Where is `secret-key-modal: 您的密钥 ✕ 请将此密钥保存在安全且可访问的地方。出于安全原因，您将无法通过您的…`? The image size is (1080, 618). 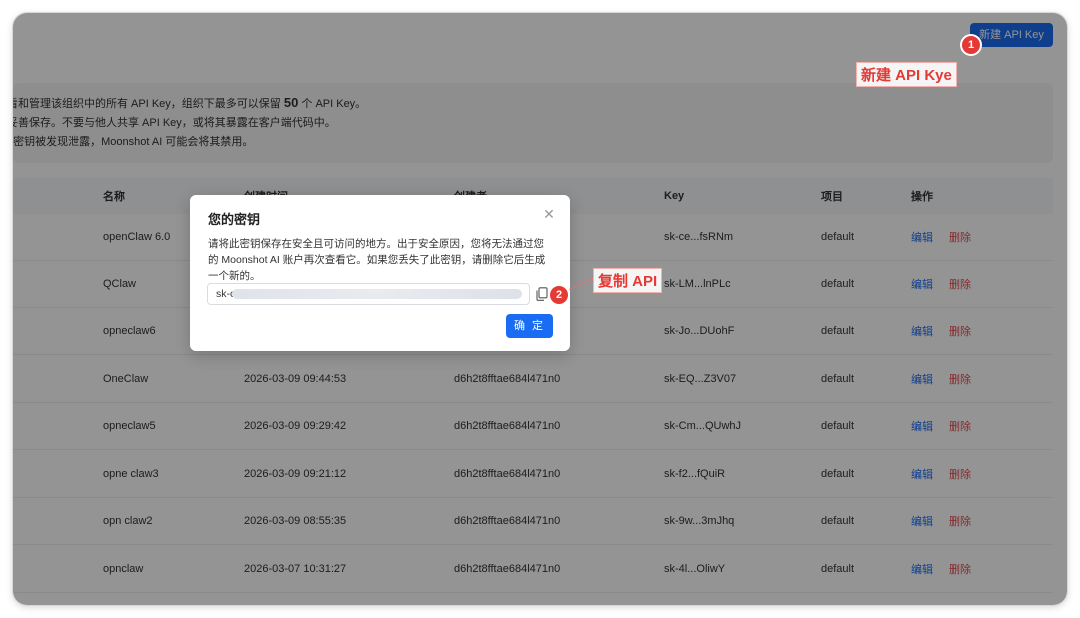
secret-key-modal: 您的密钥 ✕ 请将此密钥保存在安全且可访问的地方。出于安全原因，您将无法通过您的… is located at coordinates (380, 273).